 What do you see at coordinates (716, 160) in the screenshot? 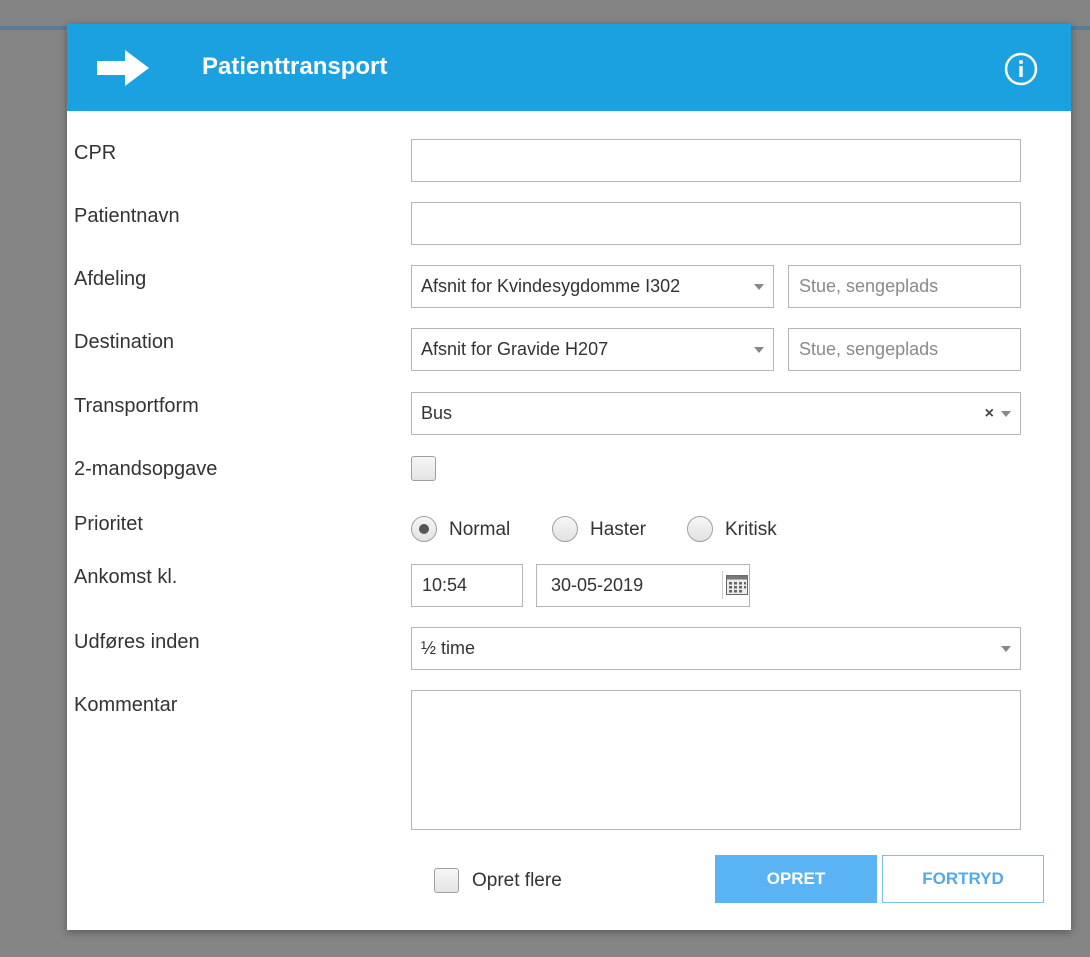
I see `cpr-input` at bounding box center [716, 160].